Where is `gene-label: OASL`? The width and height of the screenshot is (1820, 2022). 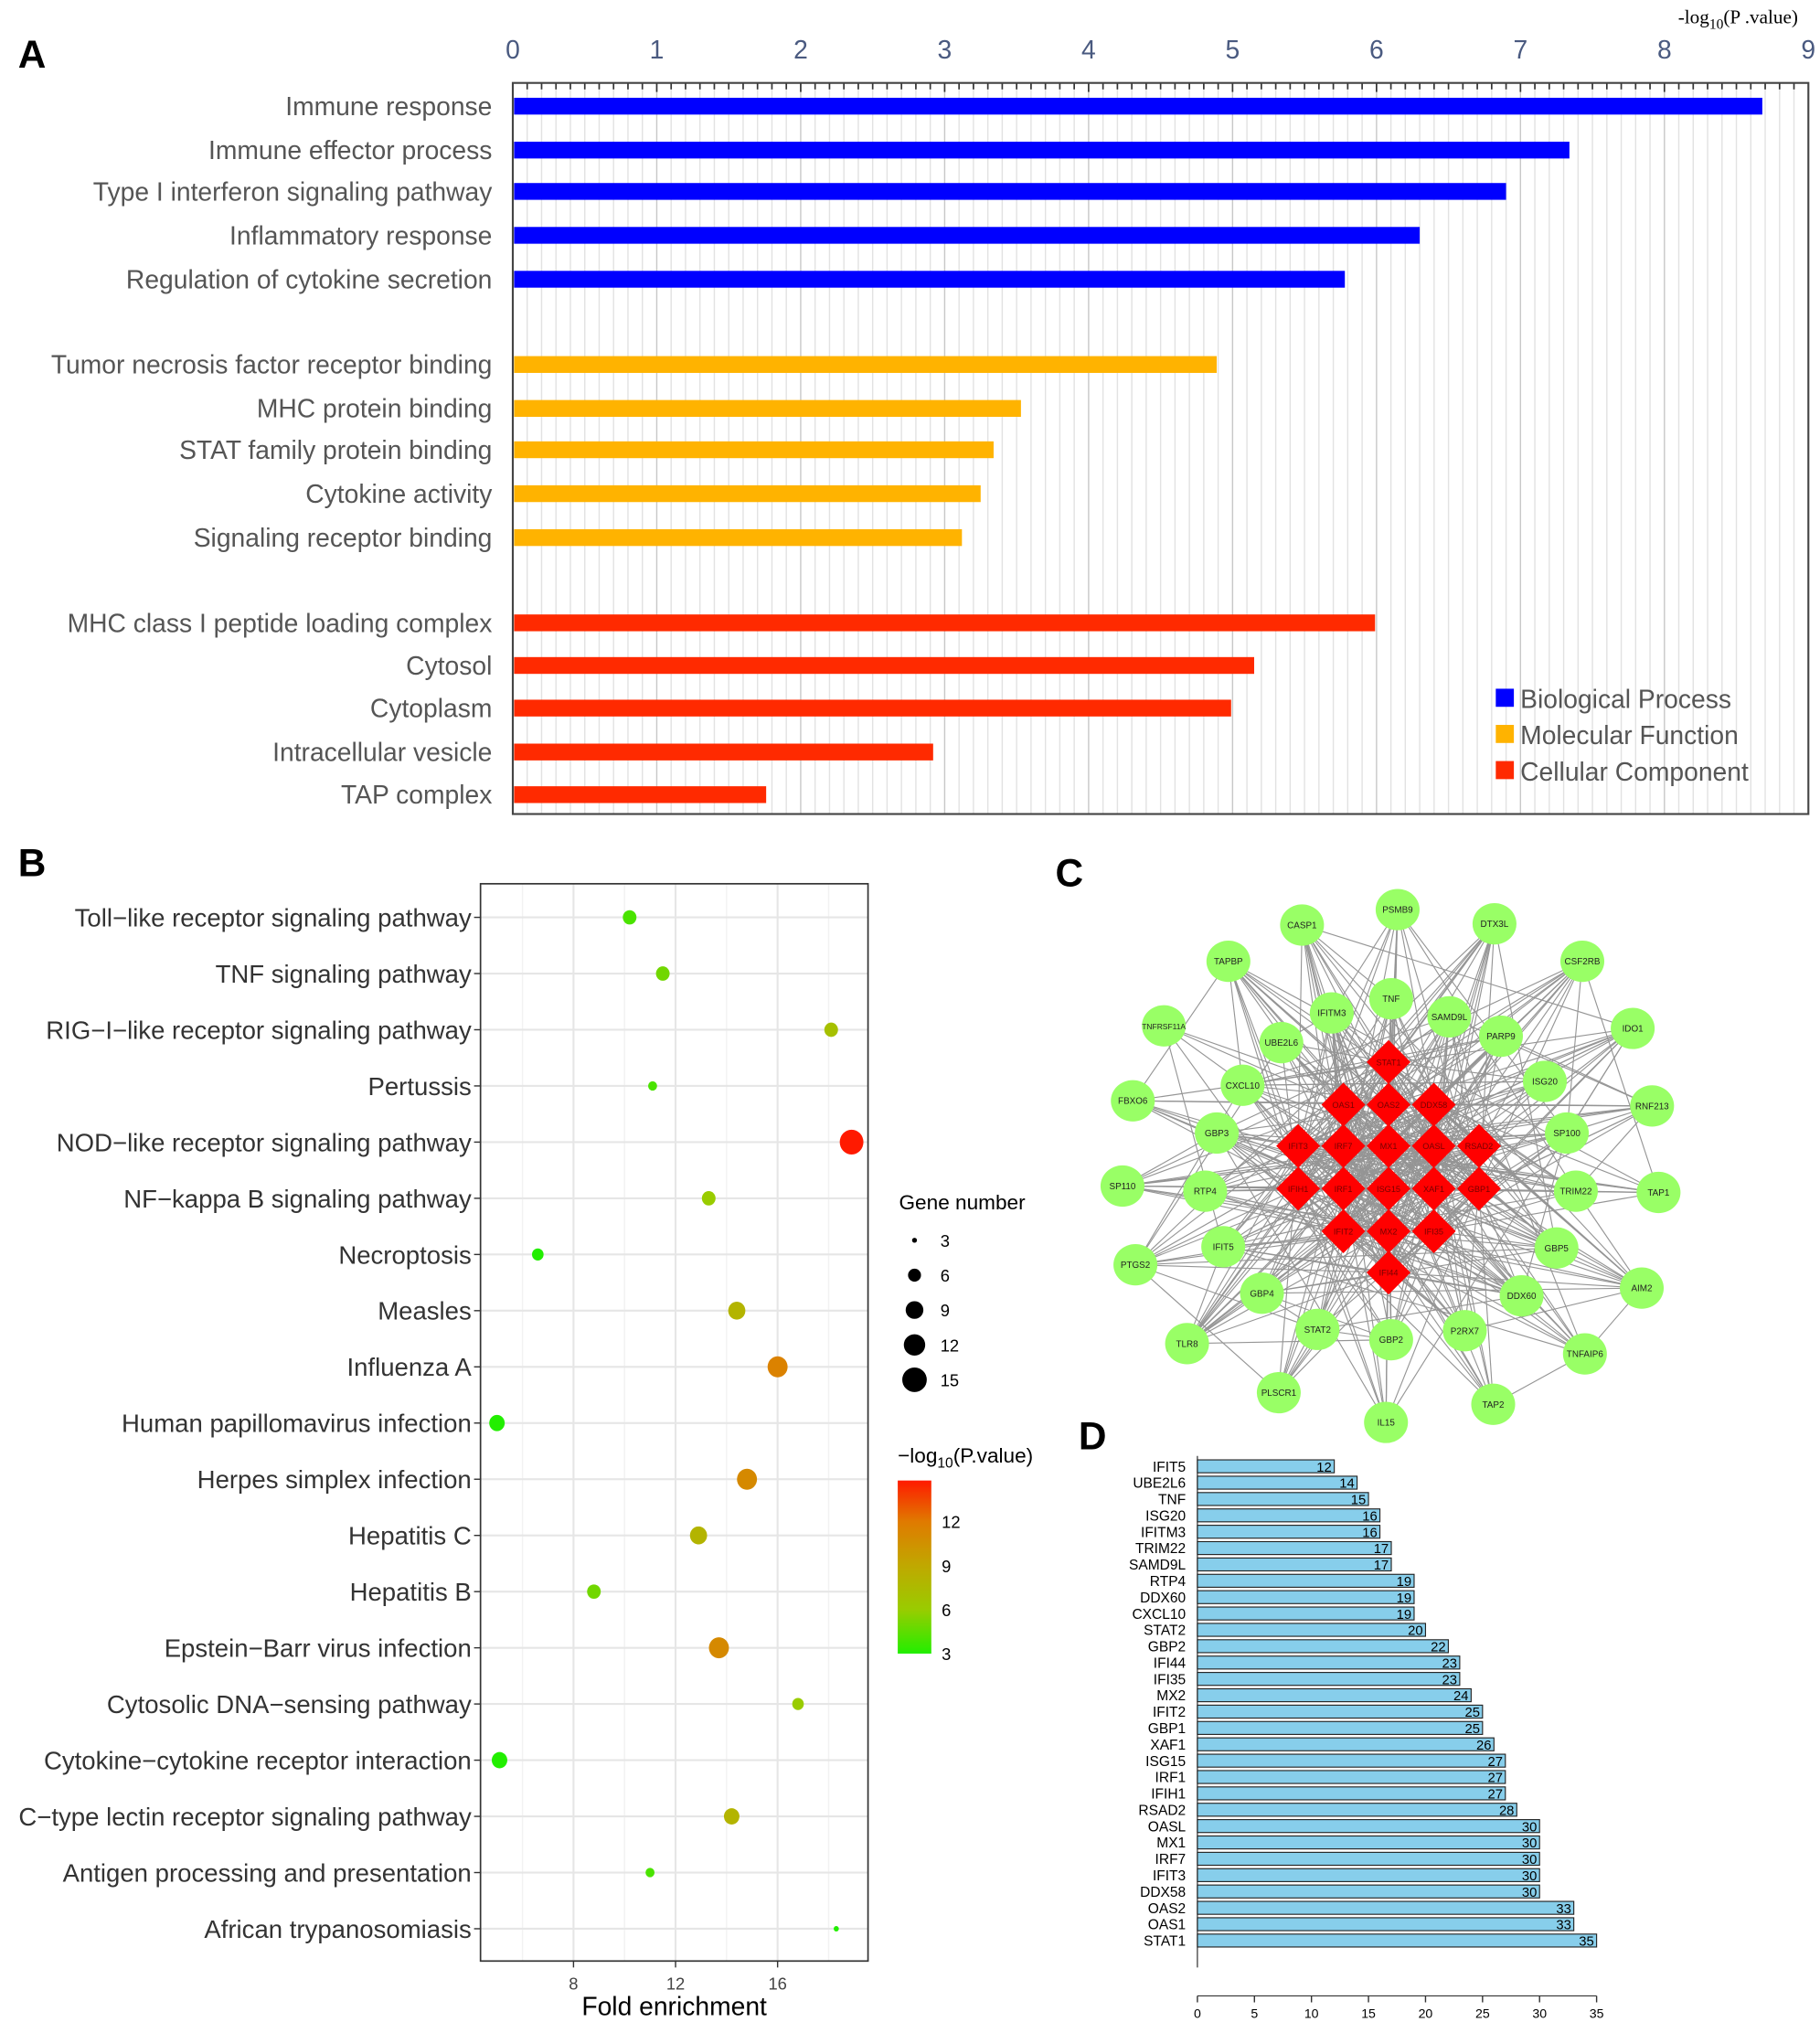
gene-label: OASL is located at coordinates (1168, 1827).